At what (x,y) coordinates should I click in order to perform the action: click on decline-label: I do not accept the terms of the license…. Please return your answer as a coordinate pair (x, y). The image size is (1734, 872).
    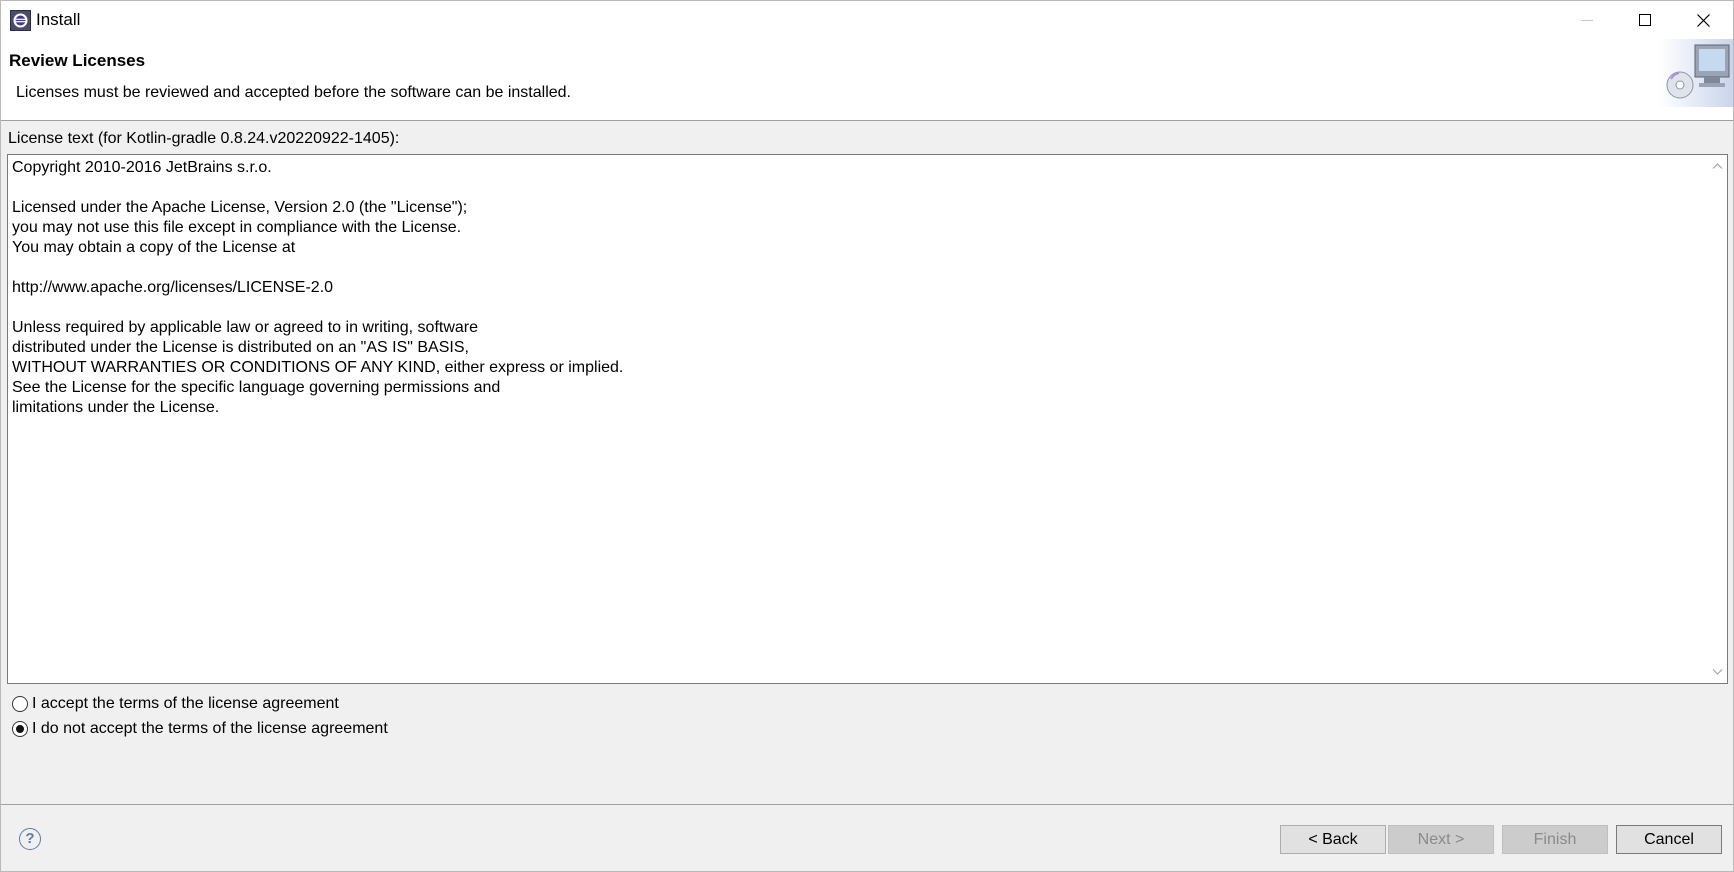
    Looking at the image, I should click on (210, 728).